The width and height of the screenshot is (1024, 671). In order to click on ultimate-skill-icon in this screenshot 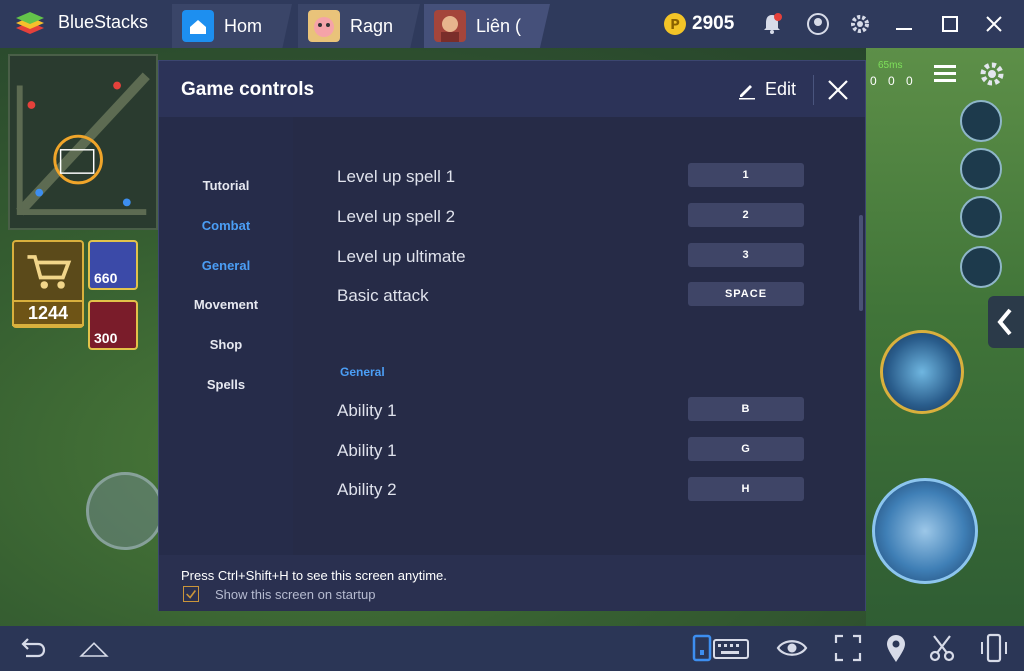, I will do `click(922, 372)`.